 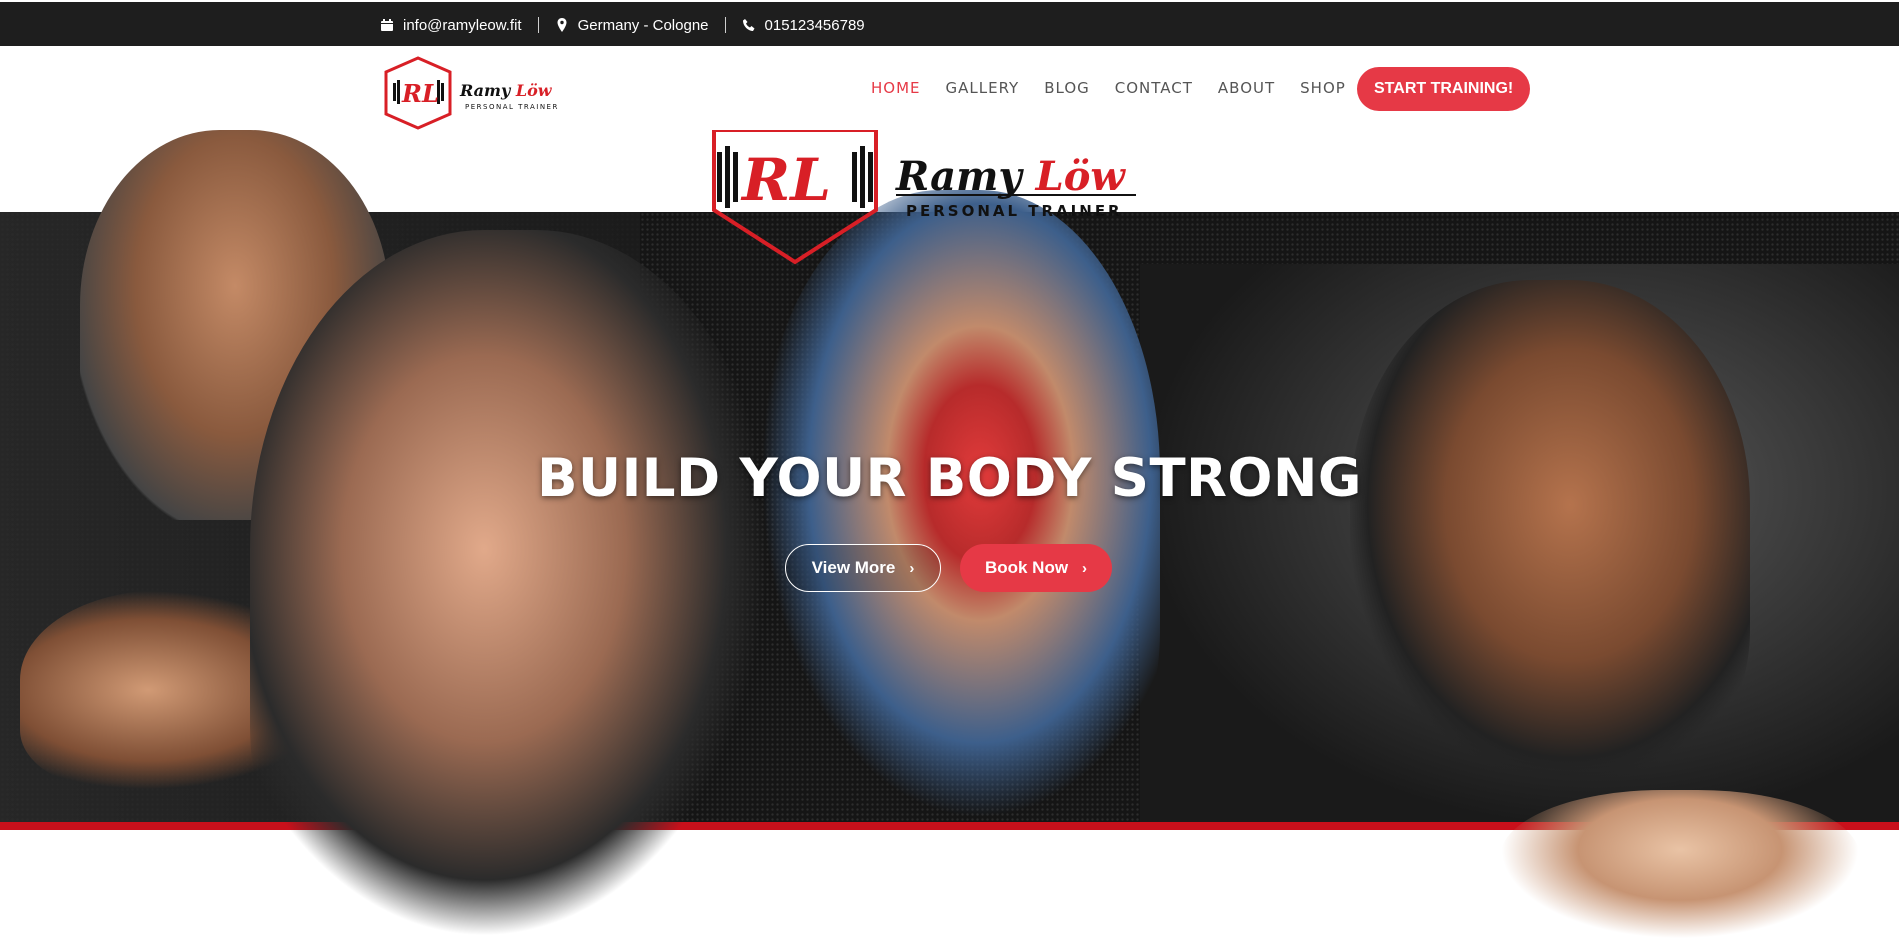 I want to click on nav-item-gallery: GALLERY, so click(x=983, y=88).